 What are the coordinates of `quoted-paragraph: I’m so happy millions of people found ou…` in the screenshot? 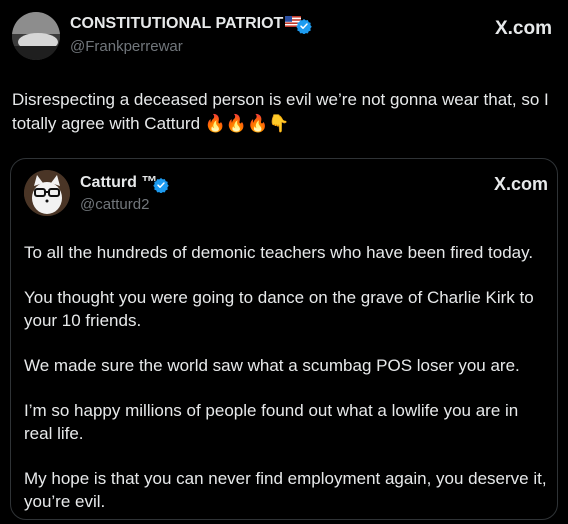 It's located at (271, 422).